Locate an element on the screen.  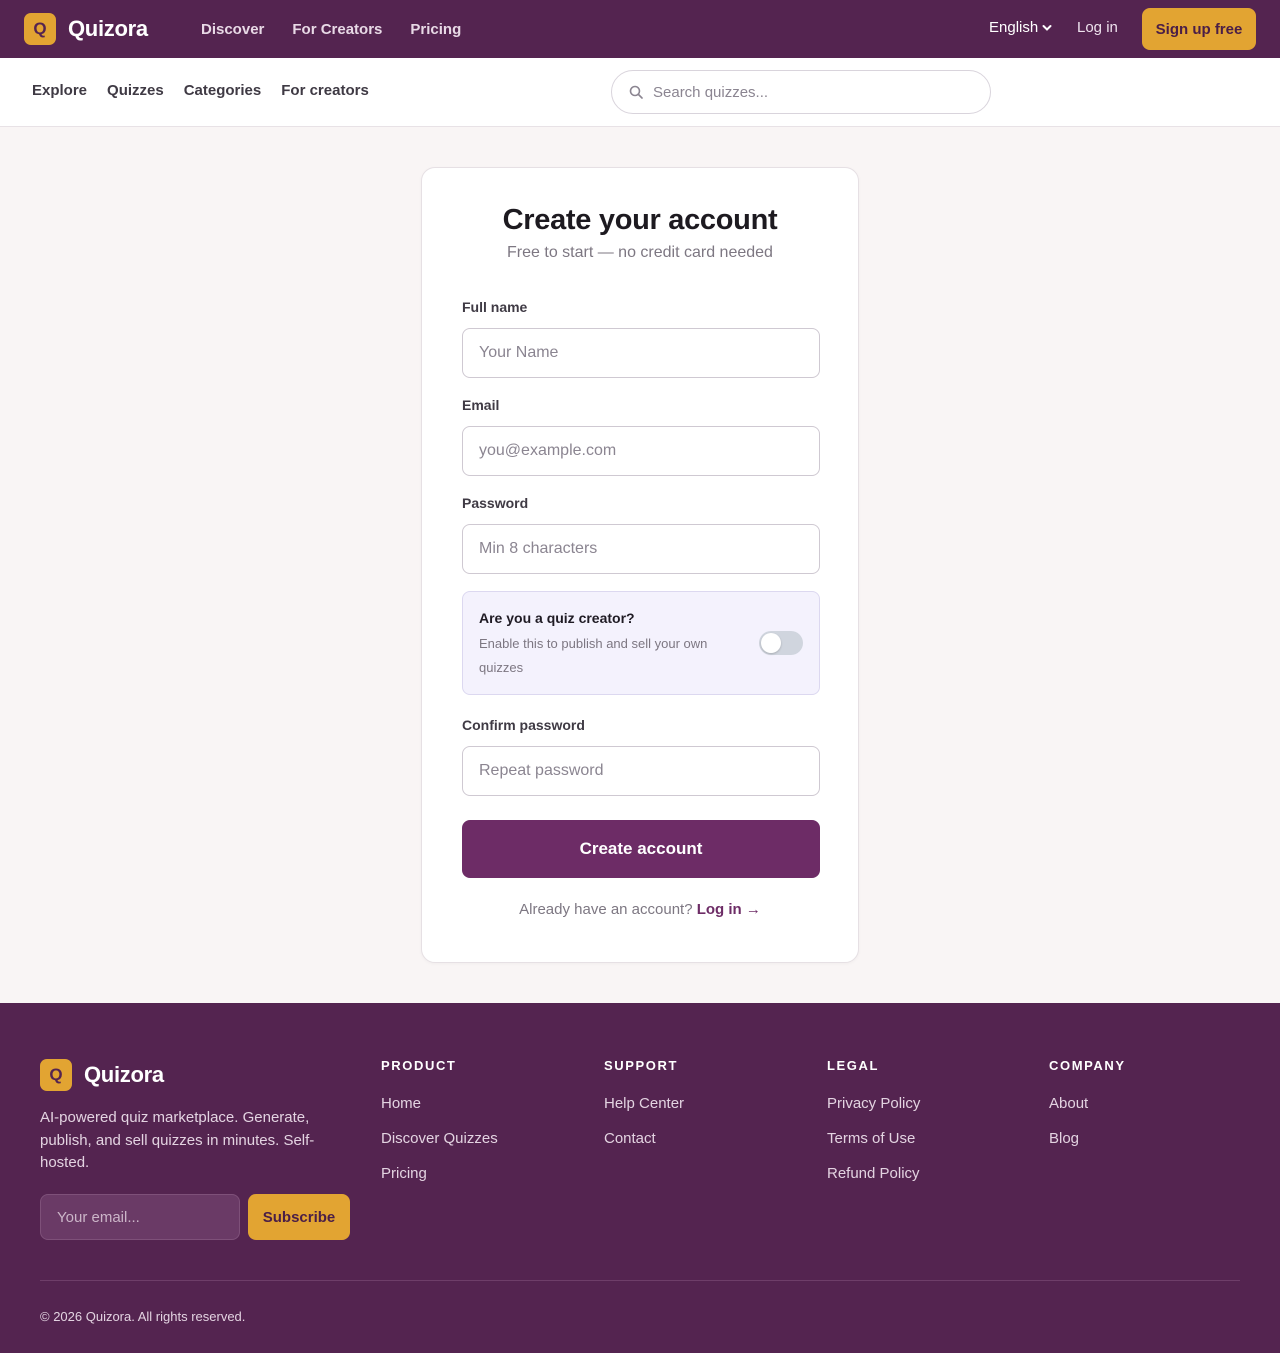
sub-nav: Explore Quizzes Categories For creators is located at coordinates (210, 90).